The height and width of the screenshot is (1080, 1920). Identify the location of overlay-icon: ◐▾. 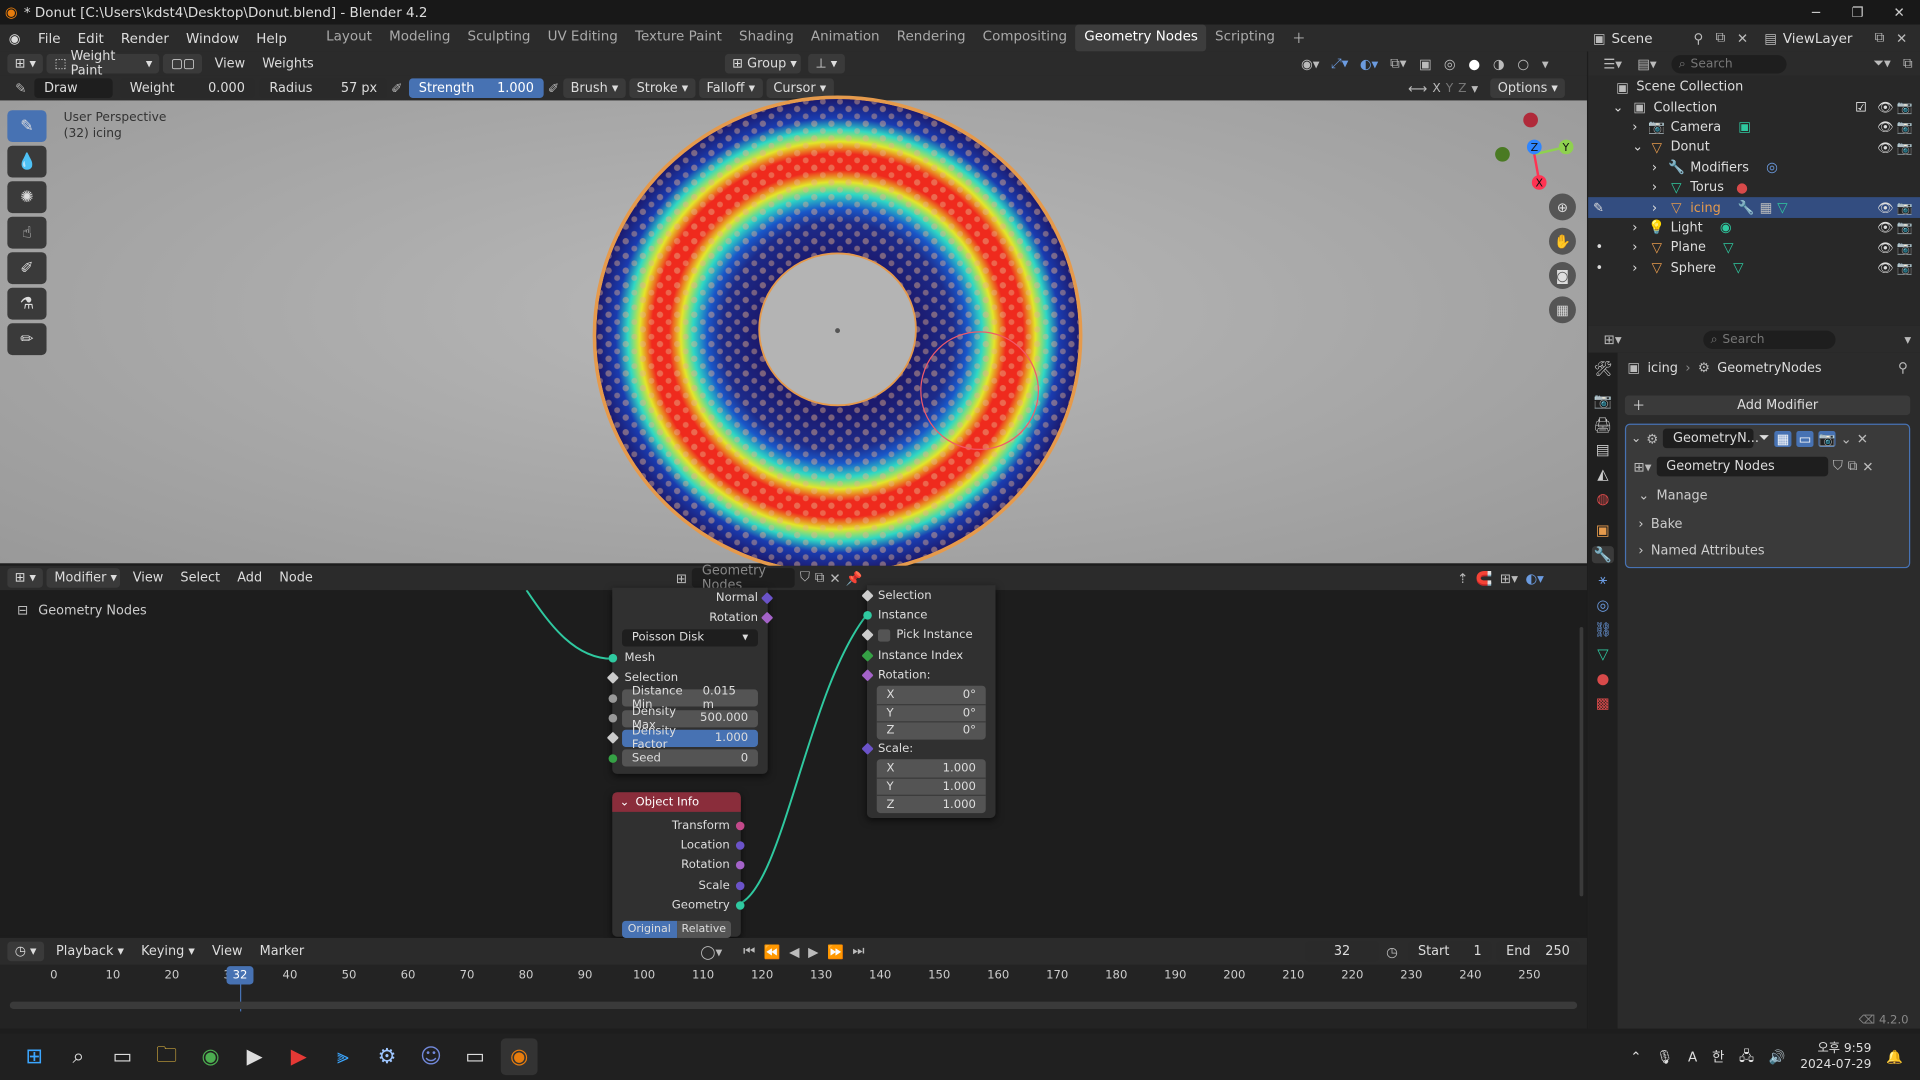
(1369, 63).